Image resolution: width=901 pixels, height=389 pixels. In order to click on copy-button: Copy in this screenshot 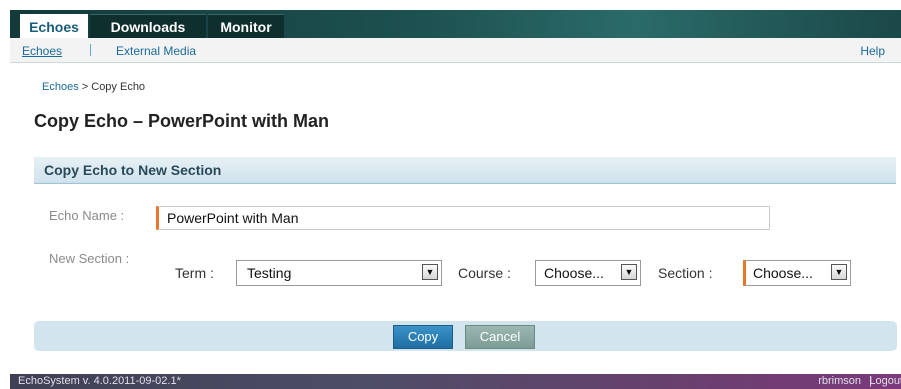, I will do `click(423, 337)`.